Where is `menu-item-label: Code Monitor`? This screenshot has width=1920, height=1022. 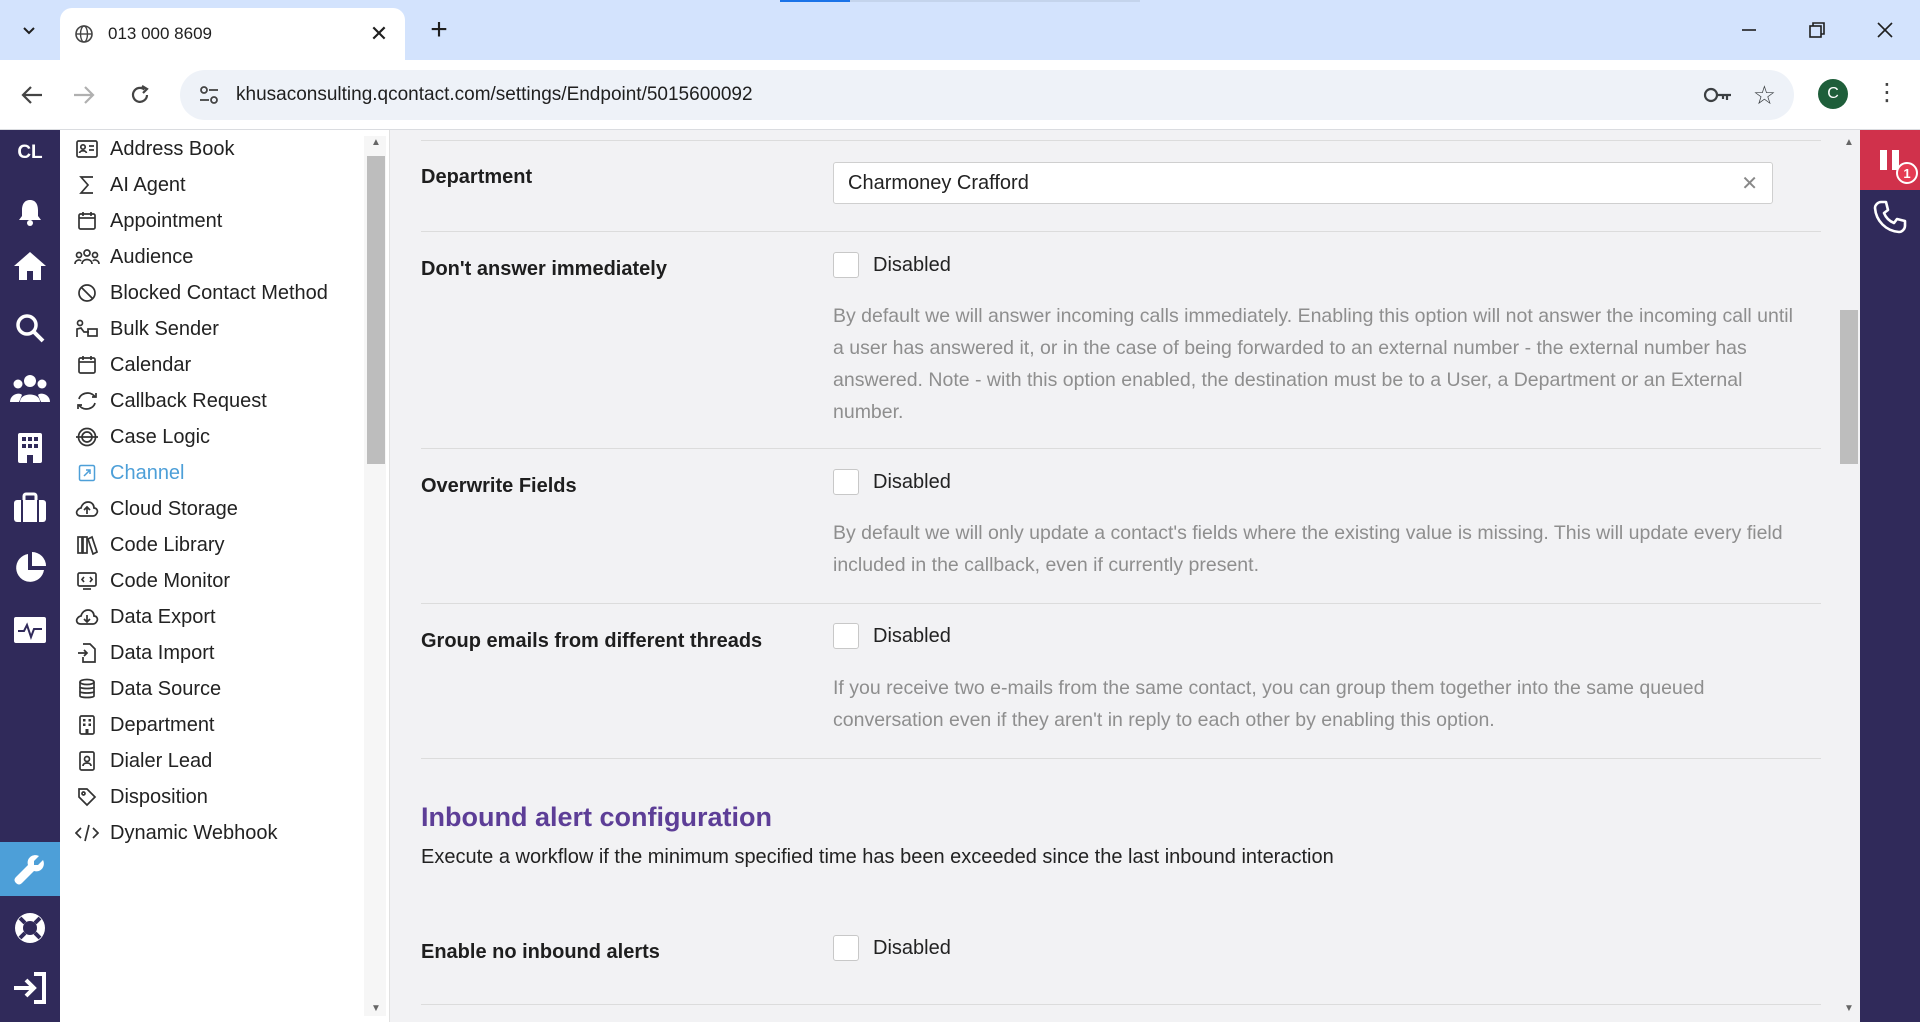 menu-item-label: Code Monitor is located at coordinates (170, 580).